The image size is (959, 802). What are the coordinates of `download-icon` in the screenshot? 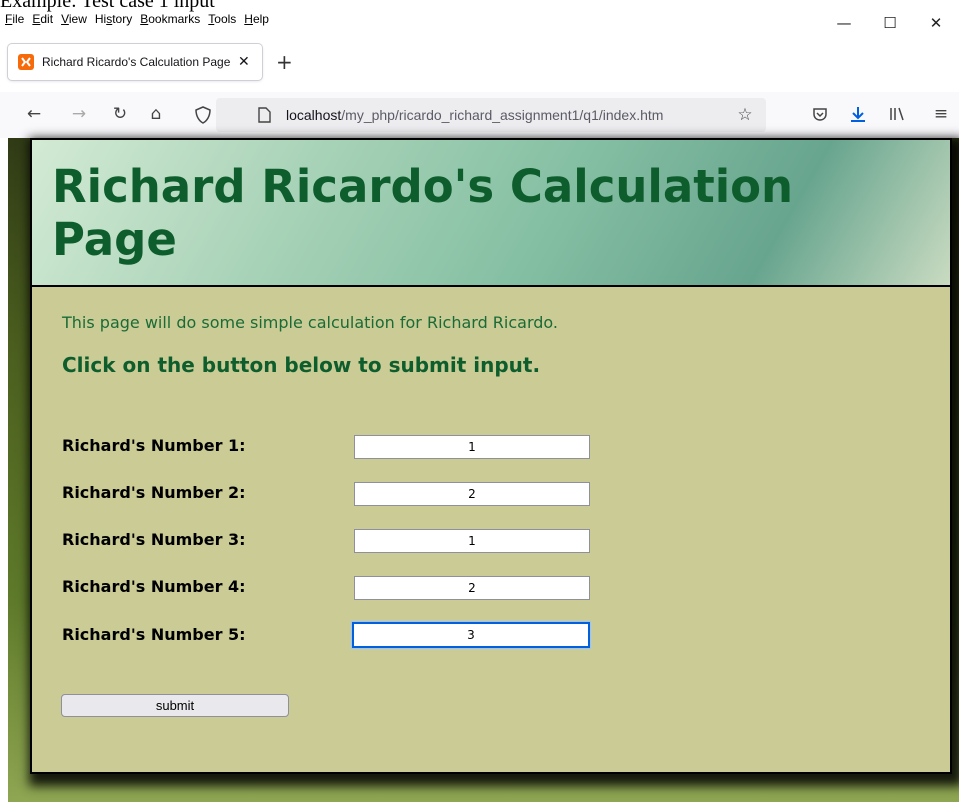 It's located at (858, 114).